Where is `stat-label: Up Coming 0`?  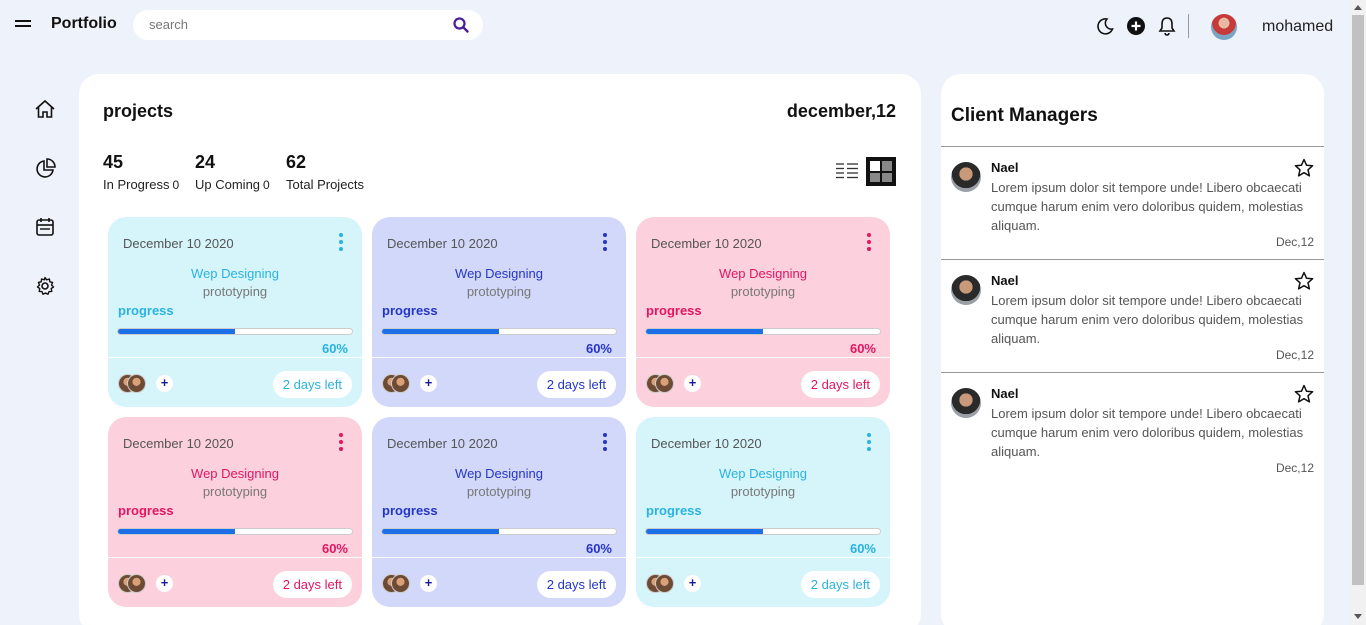
stat-label: Up Coming 0 is located at coordinates (232, 184).